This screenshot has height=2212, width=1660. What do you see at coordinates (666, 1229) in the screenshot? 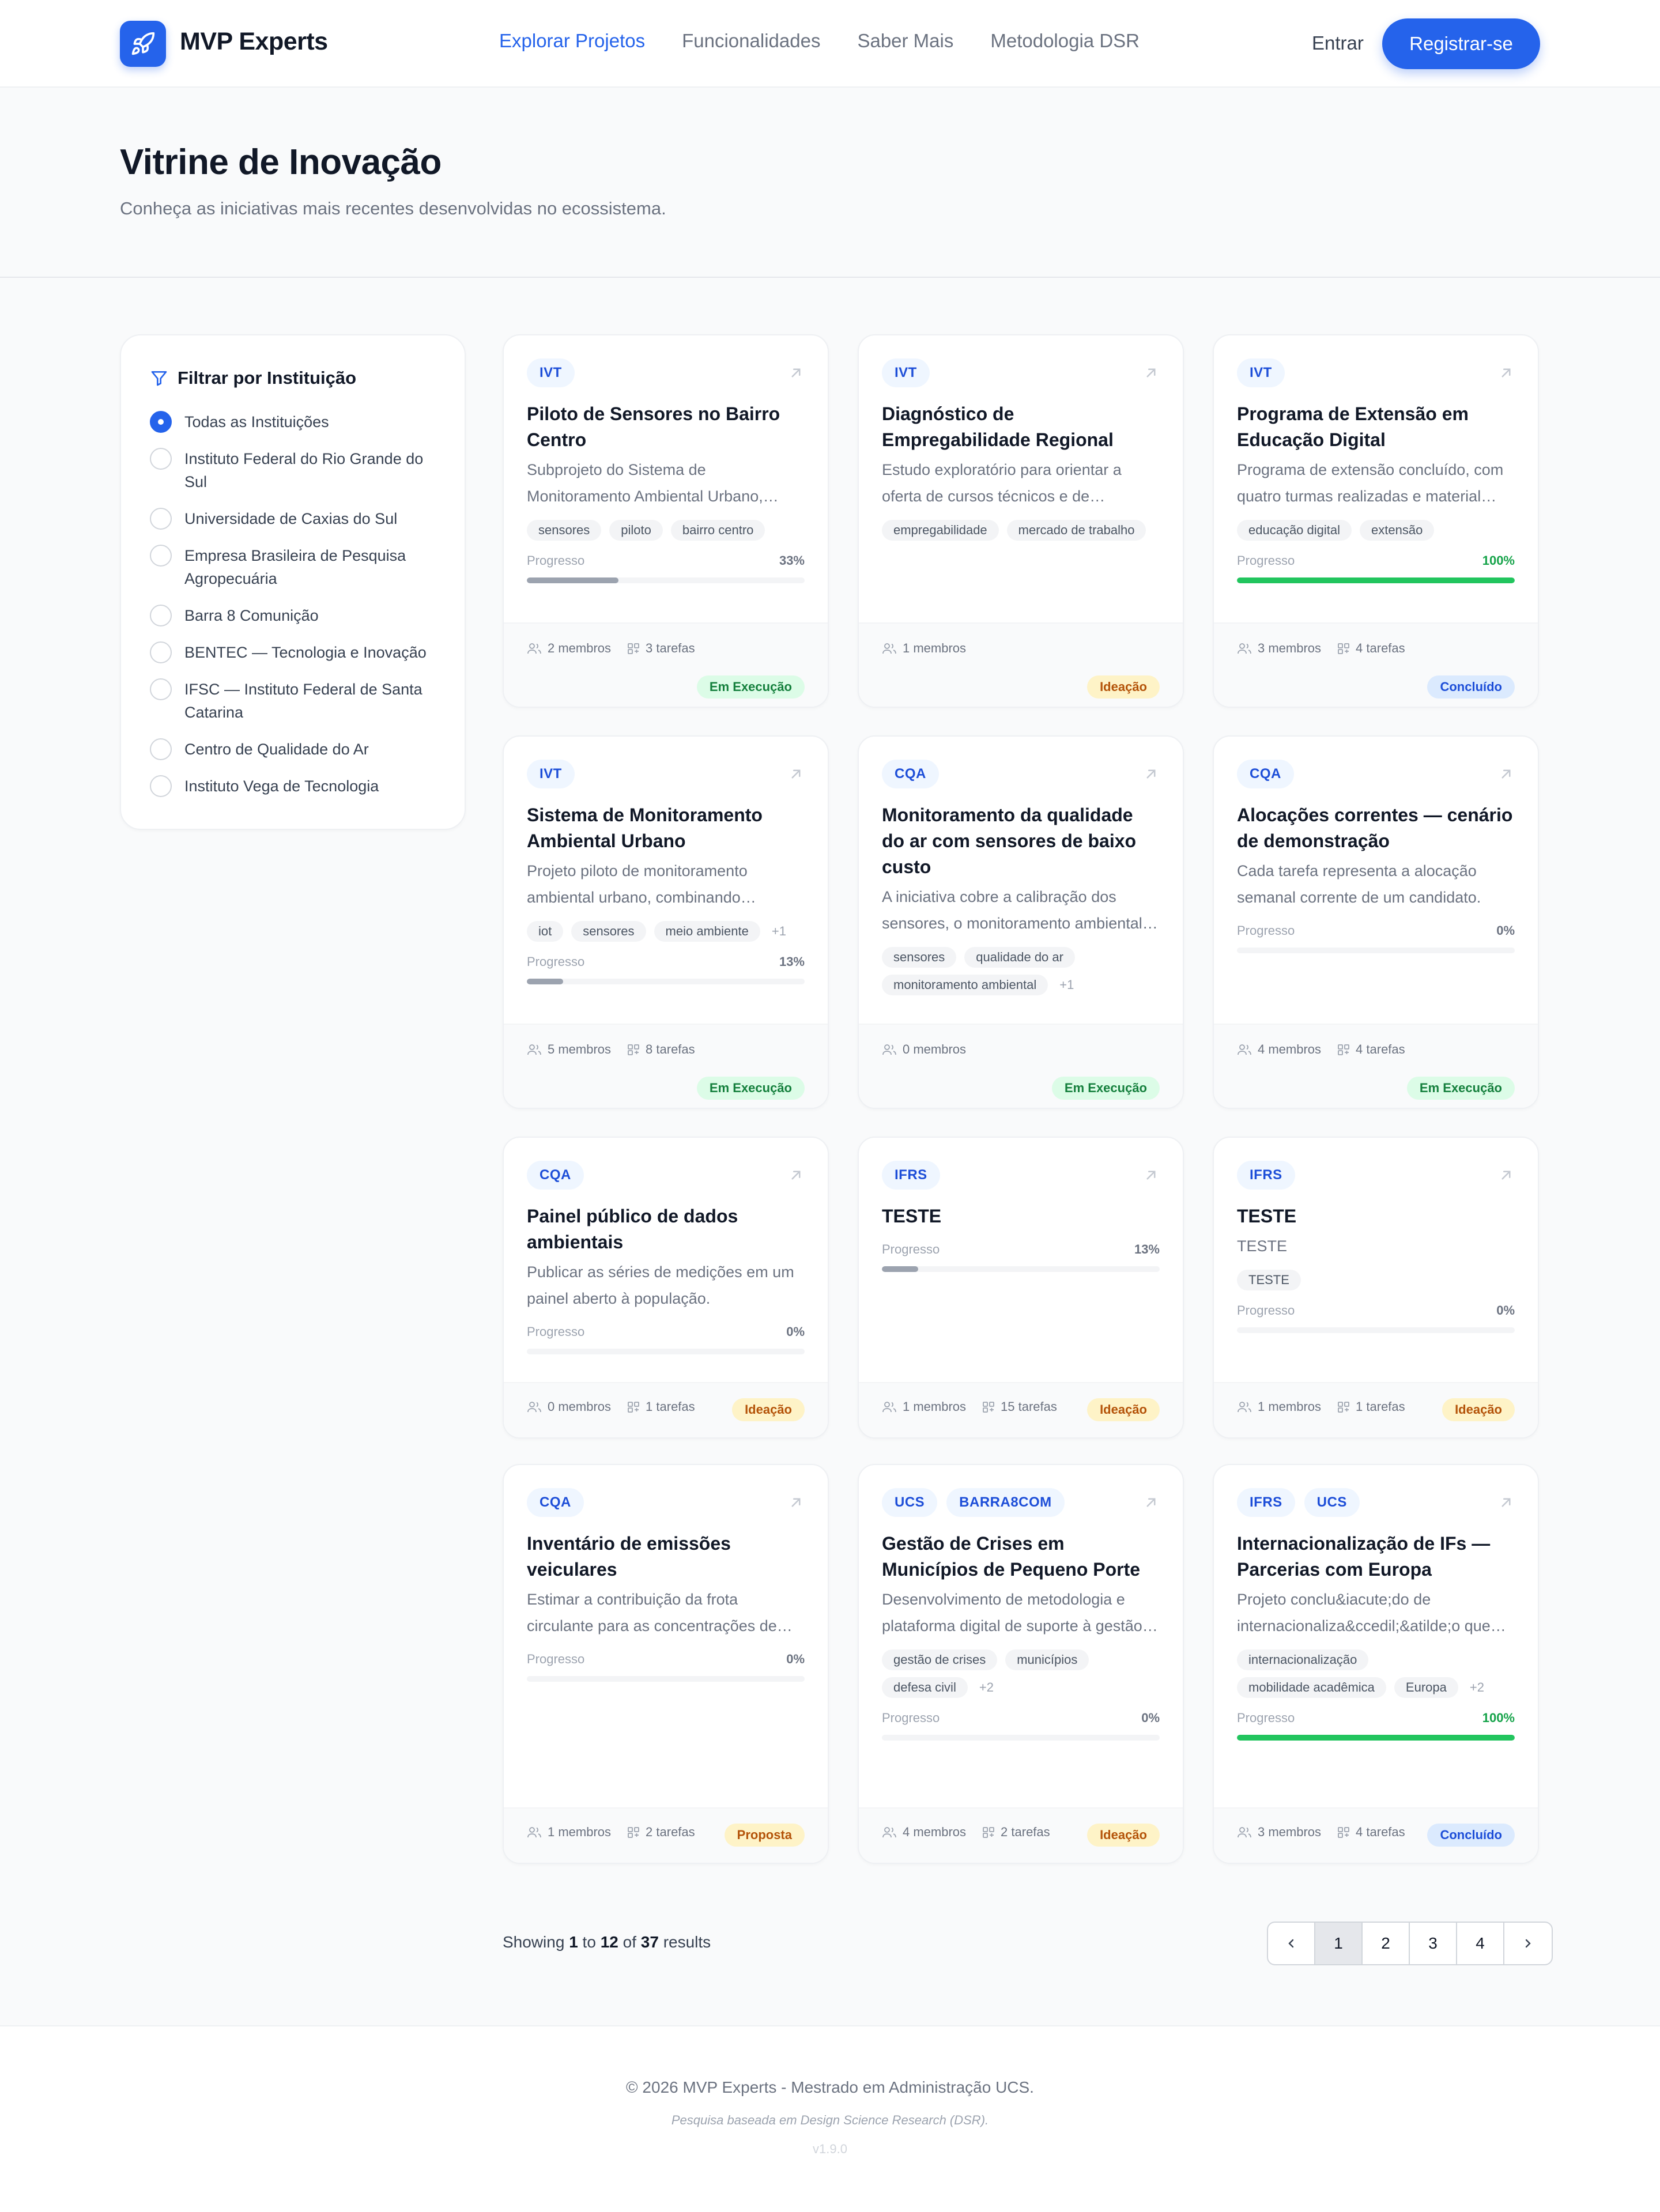
I see `project-title: Painel público de dados ambientais` at bounding box center [666, 1229].